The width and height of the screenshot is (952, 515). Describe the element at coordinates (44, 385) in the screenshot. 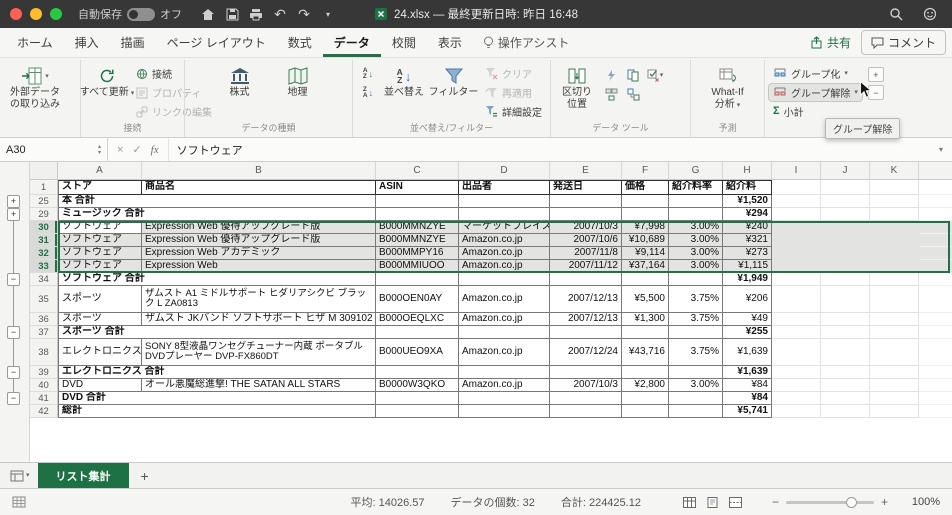

I see `row-header-40: 40` at that location.